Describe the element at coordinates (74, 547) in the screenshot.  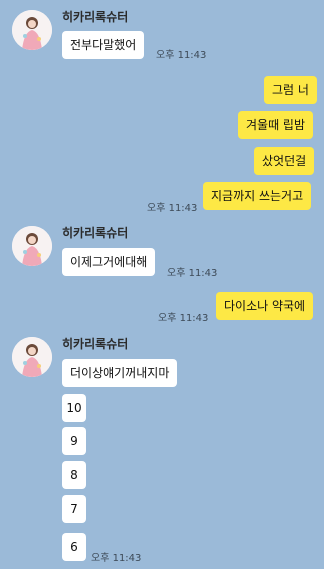
I see `message-bubble: 6` at that location.